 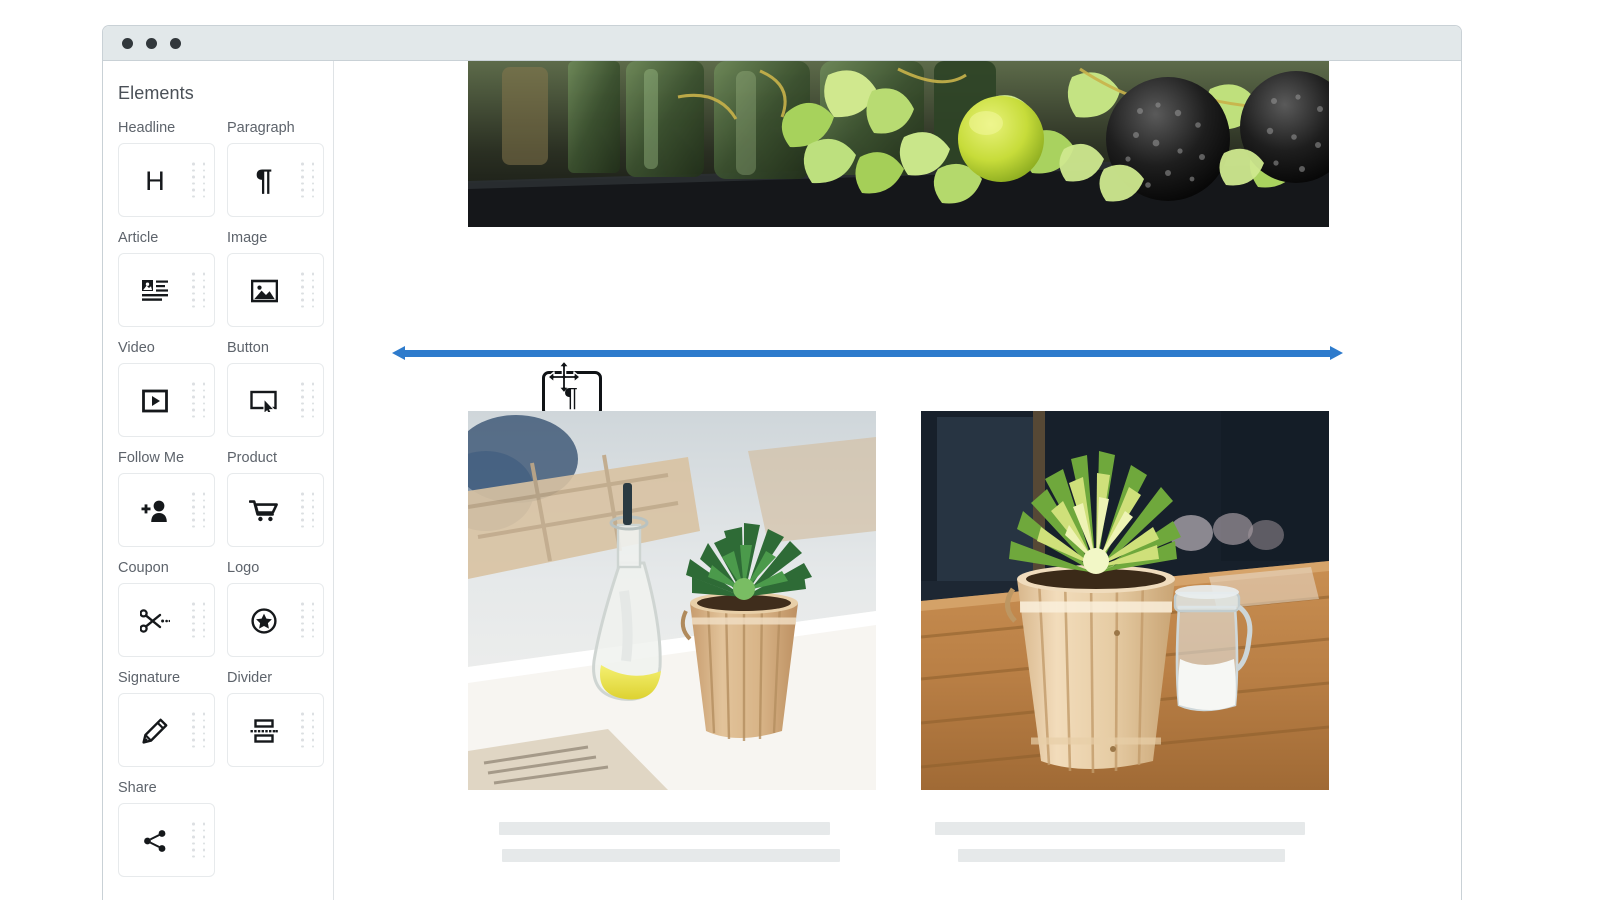 I want to click on element-cell-image: Image, so click(x=275, y=278).